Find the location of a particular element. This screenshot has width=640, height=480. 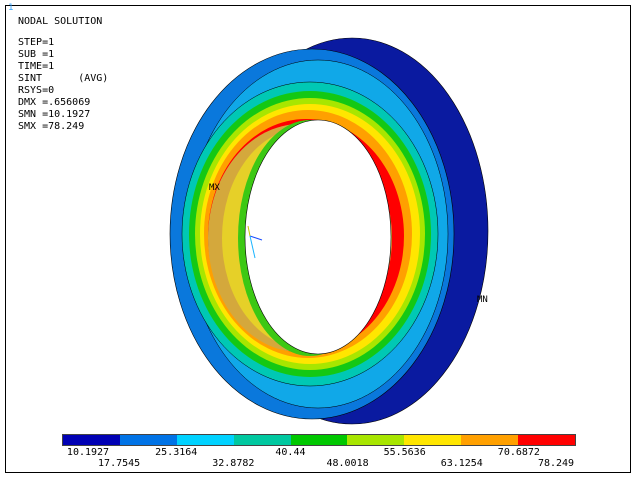

contour-legend-bar is located at coordinates (319, 440).